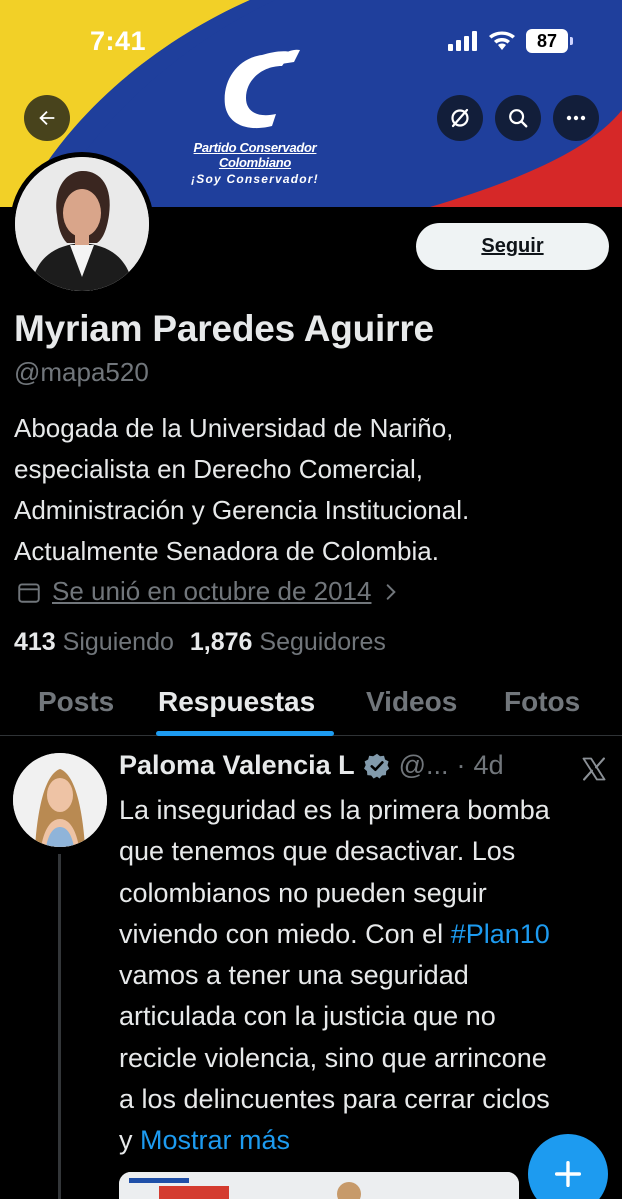 Image resolution: width=622 pixels, height=1199 pixels. I want to click on calendar-icon, so click(29, 592).